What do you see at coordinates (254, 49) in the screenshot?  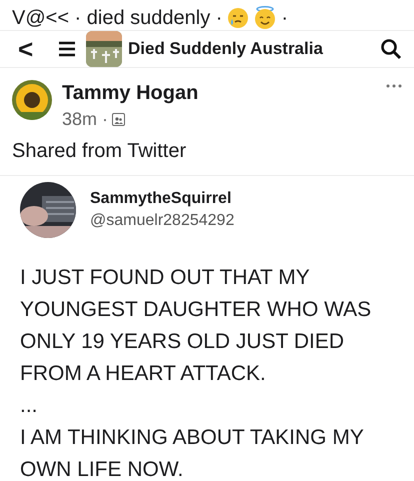 I see `group-title: Died Suddenly Australia` at bounding box center [254, 49].